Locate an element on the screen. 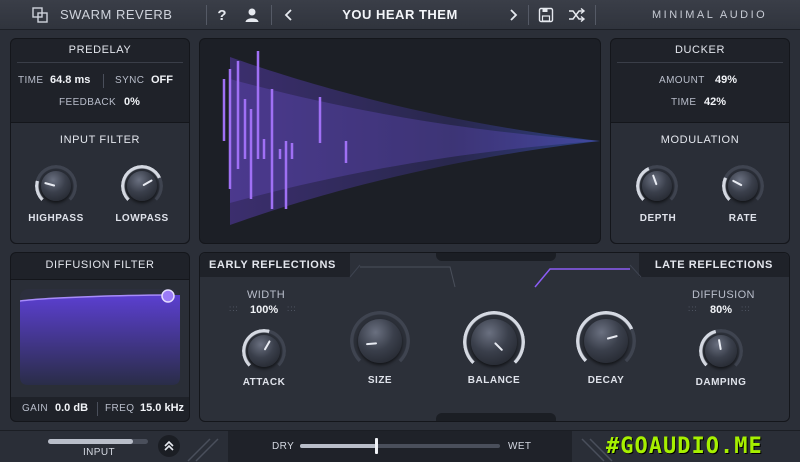 This screenshot has height=462, width=800. width-value: 100% is located at coordinates (264, 310).